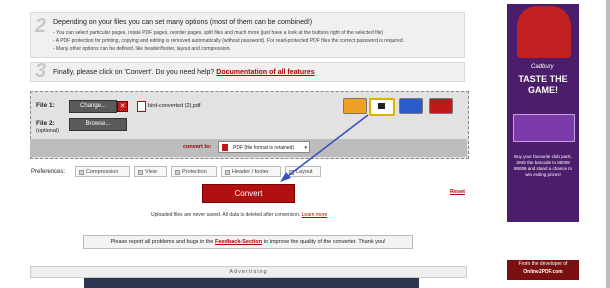 The width and height of the screenshot is (610, 288). Describe the element at coordinates (608, 144) in the screenshot. I see `window-right-edge` at that location.